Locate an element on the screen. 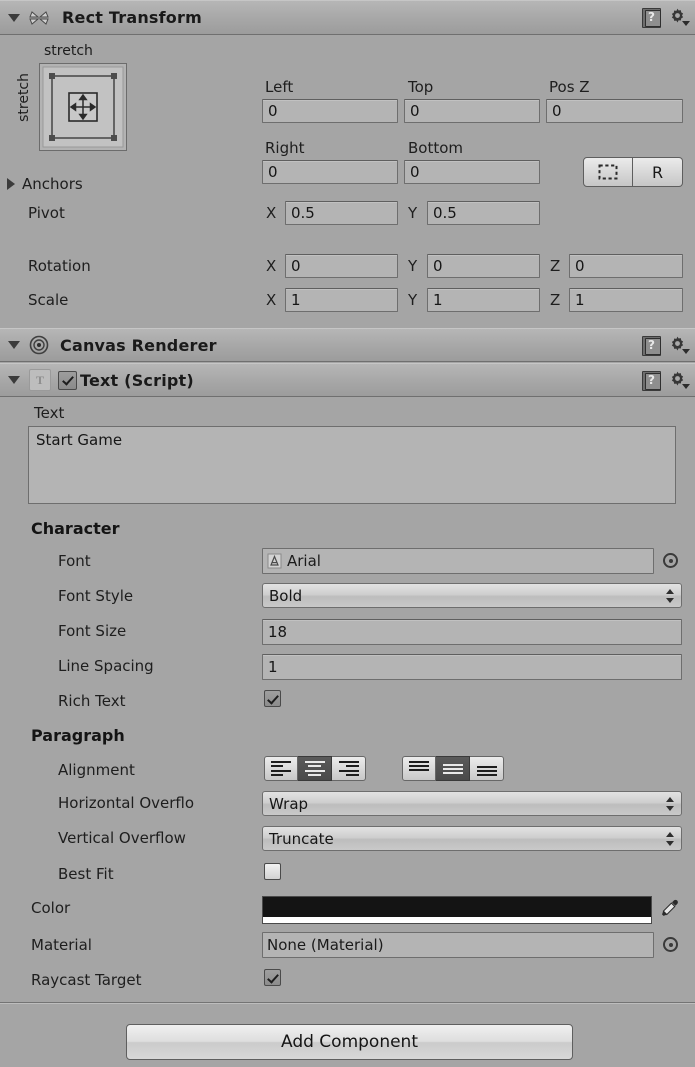 The height and width of the screenshot is (1067, 695). input-scale-y: 1 is located at coordinates (483, 300).